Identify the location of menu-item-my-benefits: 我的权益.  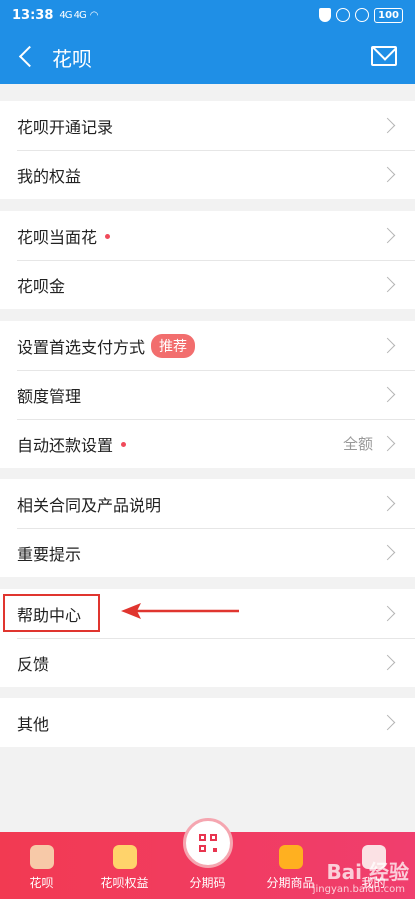
(207, 174).